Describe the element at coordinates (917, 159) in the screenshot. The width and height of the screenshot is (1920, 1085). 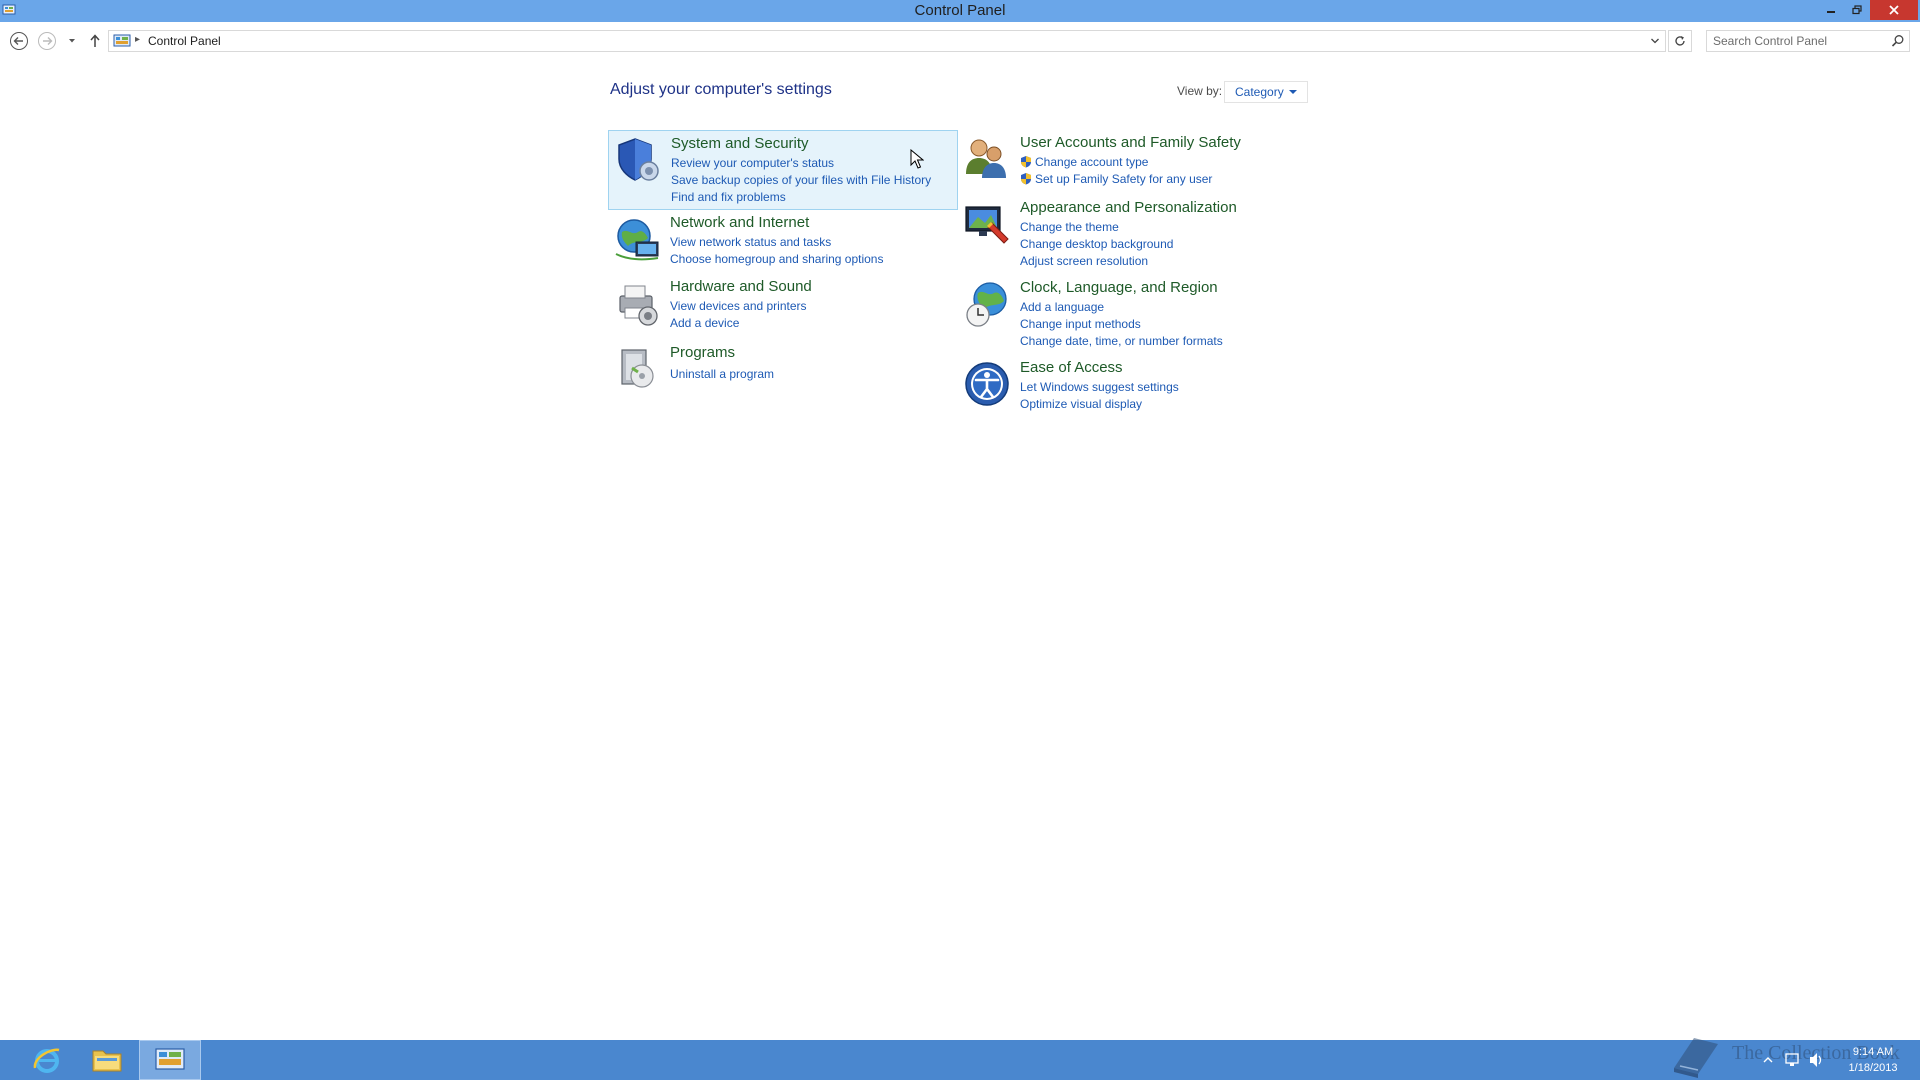
I see `mouse-cursor-icon` at that location.